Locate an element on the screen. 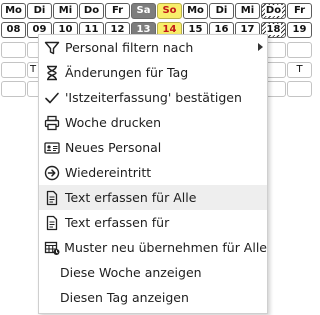 Image resolution: width=320 pixels, height=315 pixels. menu-item-changes-for-day: Änderungen für Tag is located at coordinates (153, 72).